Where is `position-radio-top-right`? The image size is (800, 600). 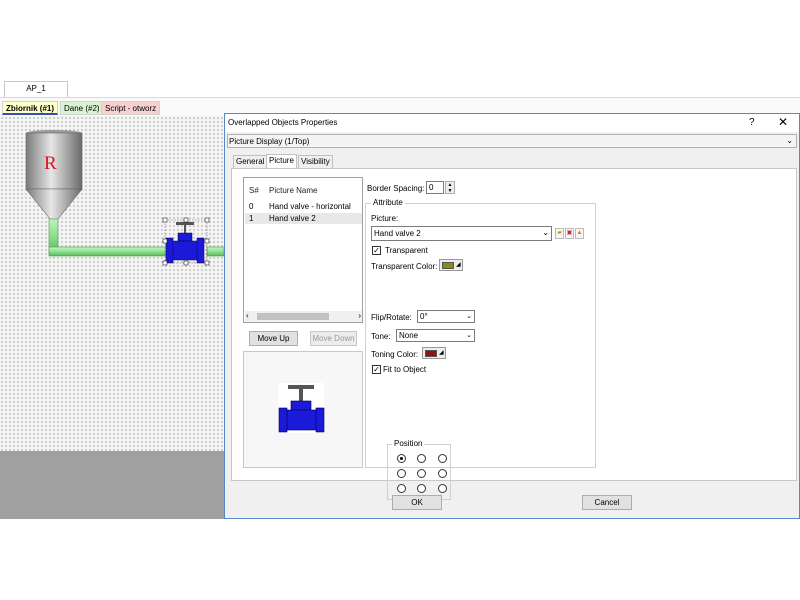
position-radio-top-right is located at coordinates (442, 458).